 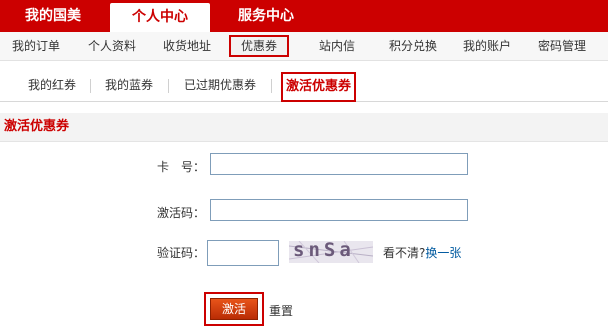 I want to click on captcha-label: 验证码：, so click(x=181, y=253).